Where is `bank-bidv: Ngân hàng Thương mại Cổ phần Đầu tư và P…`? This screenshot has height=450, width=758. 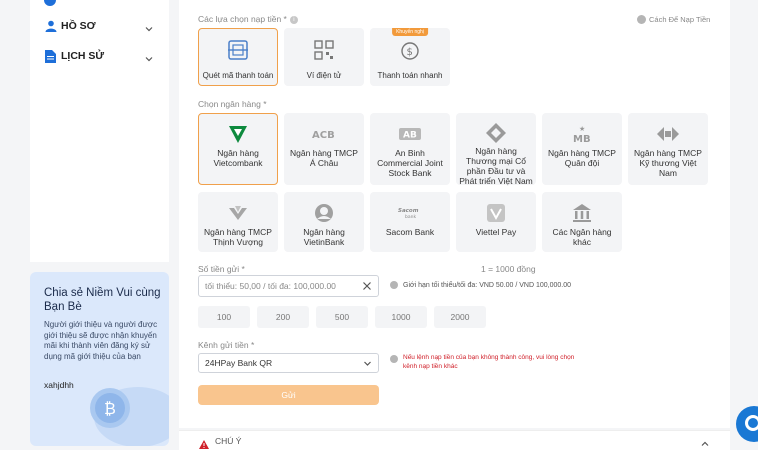
bank-bidv: Ngân hàng Thương mại Cổ phần Đầu tư và P… is located at coordinates (496, 149).